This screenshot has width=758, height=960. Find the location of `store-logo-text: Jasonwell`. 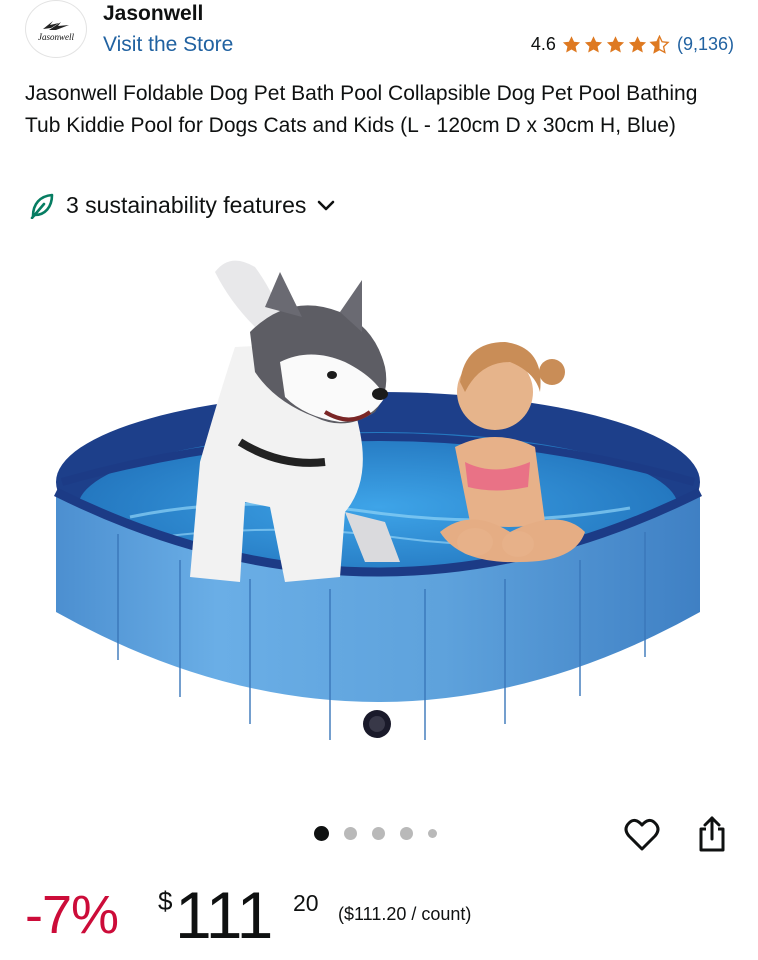

store-logo-text: Jasonwell is located at coordinates (56, 36).